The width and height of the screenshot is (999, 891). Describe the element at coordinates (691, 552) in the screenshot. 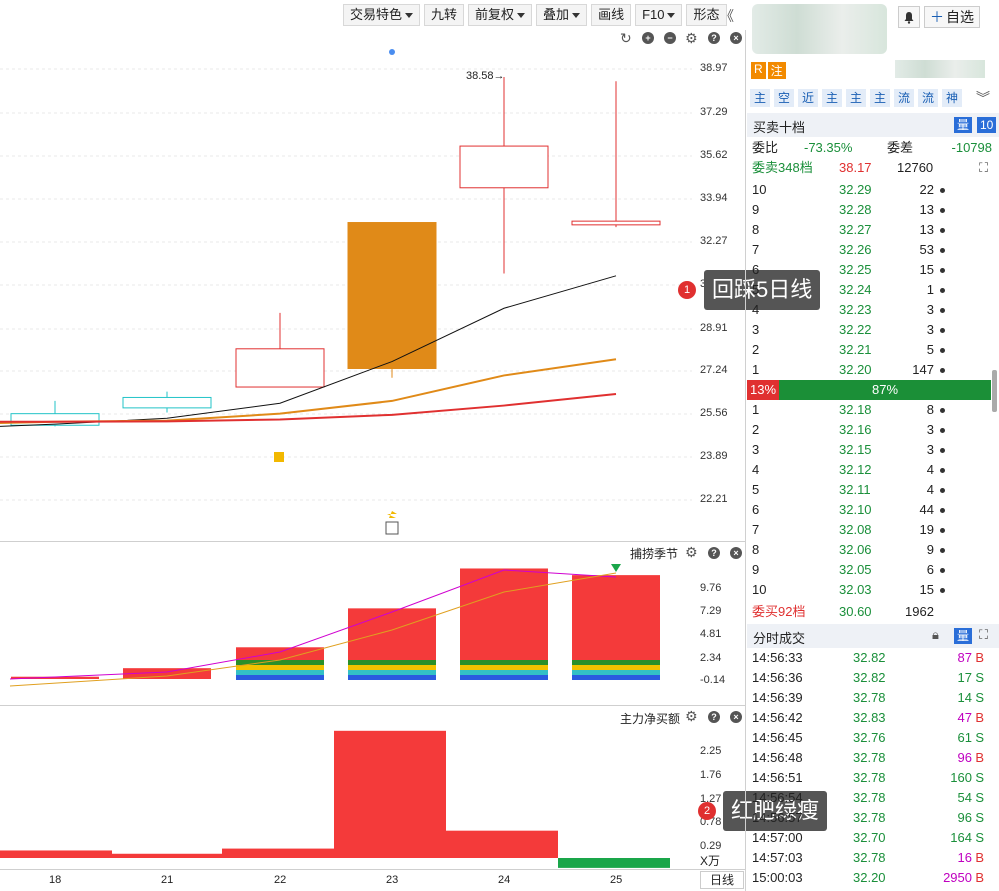

I see `indicator1-settings-icon: ⚙` at that location.